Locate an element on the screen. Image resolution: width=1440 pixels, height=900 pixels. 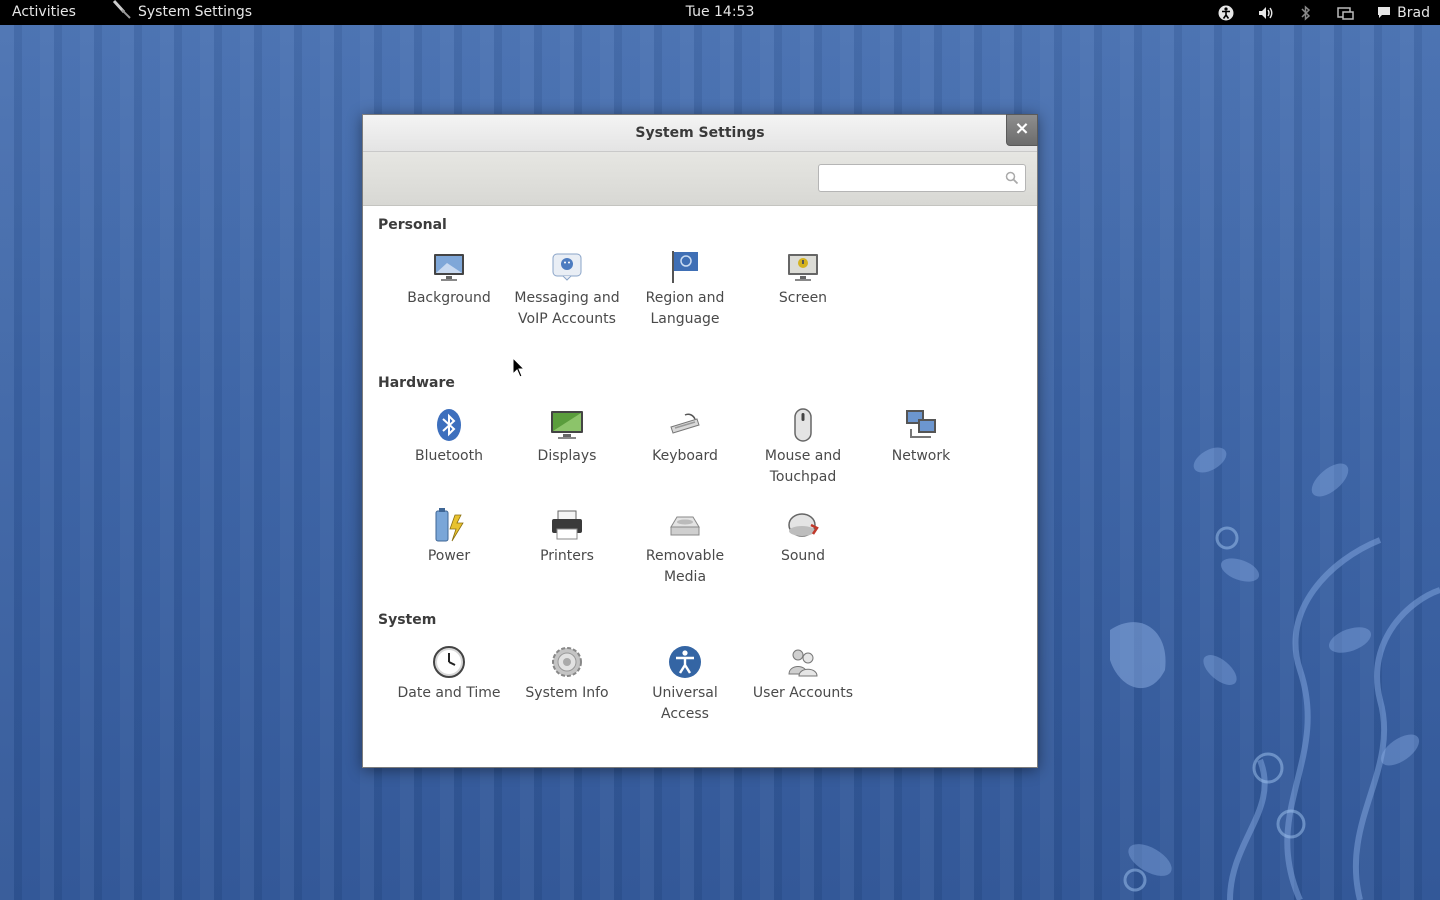
section-system: System is located at coordinates (407, 620).